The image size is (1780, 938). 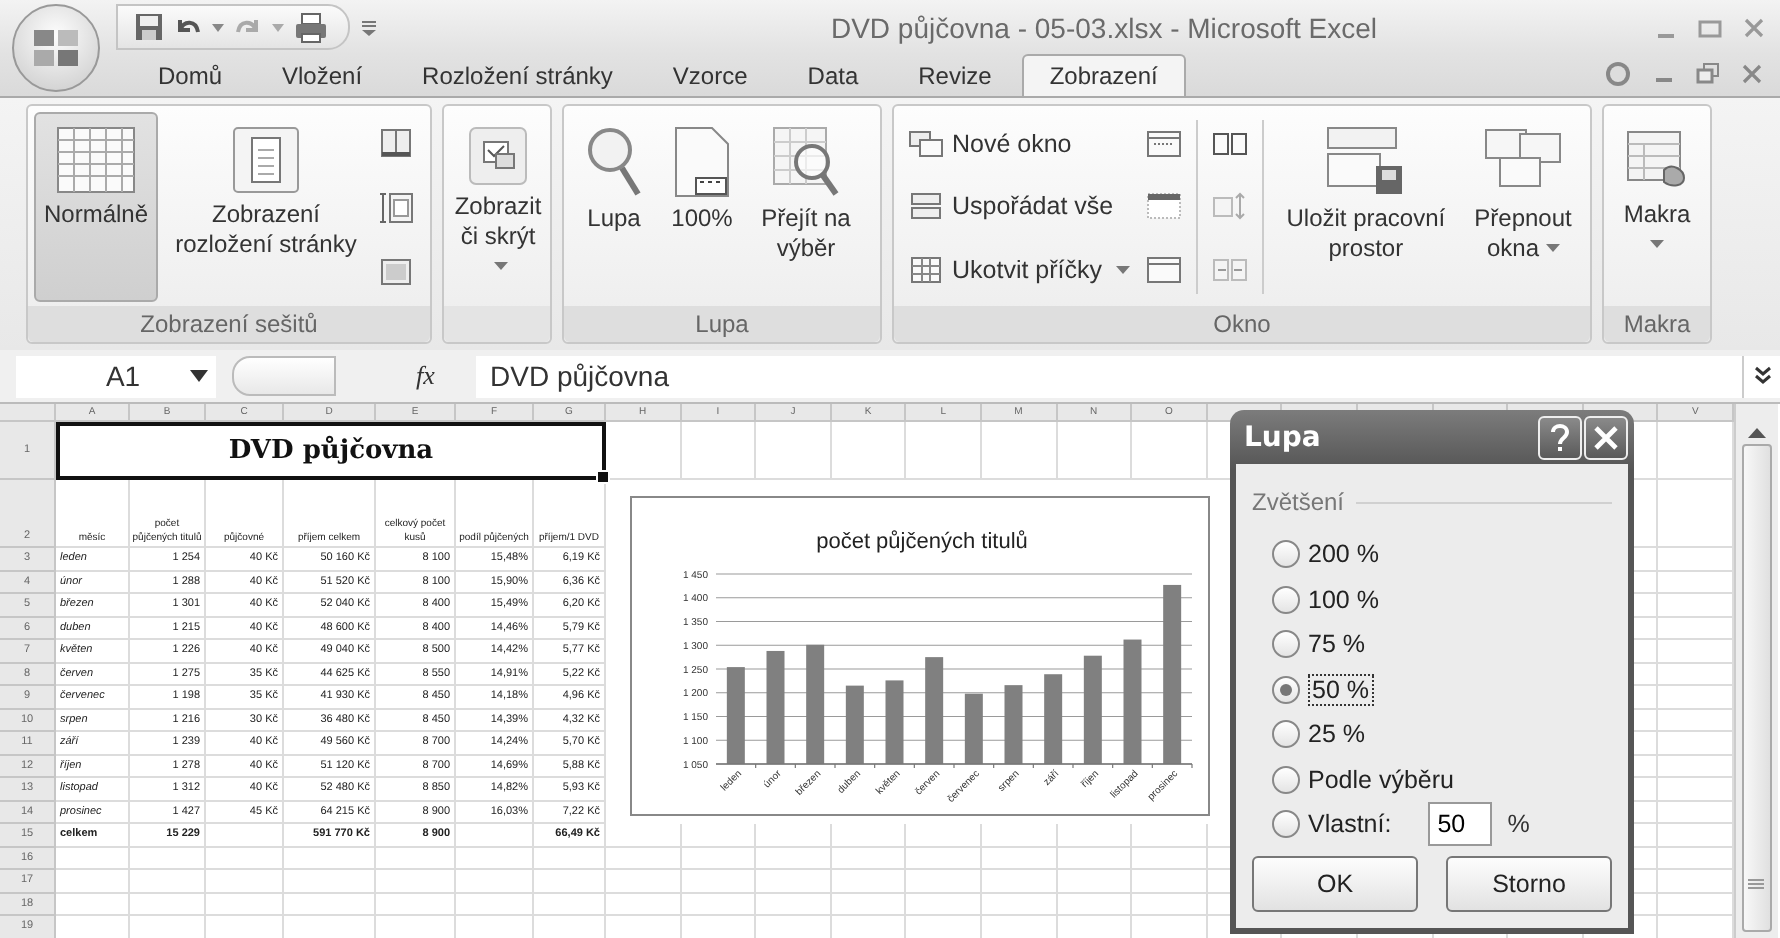 I want to click on radio-option: 50 %, so click(x=1432, y=689).